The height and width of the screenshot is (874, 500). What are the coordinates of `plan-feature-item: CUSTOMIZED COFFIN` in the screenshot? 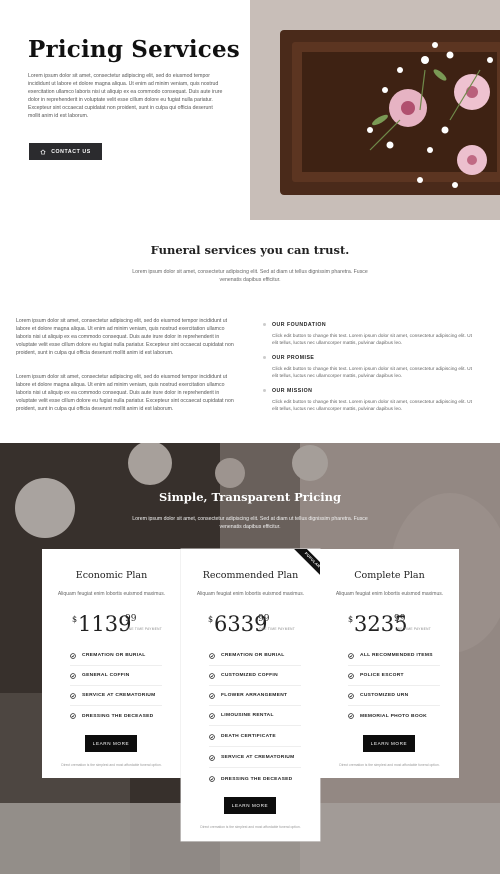 It's located at (255, 676).